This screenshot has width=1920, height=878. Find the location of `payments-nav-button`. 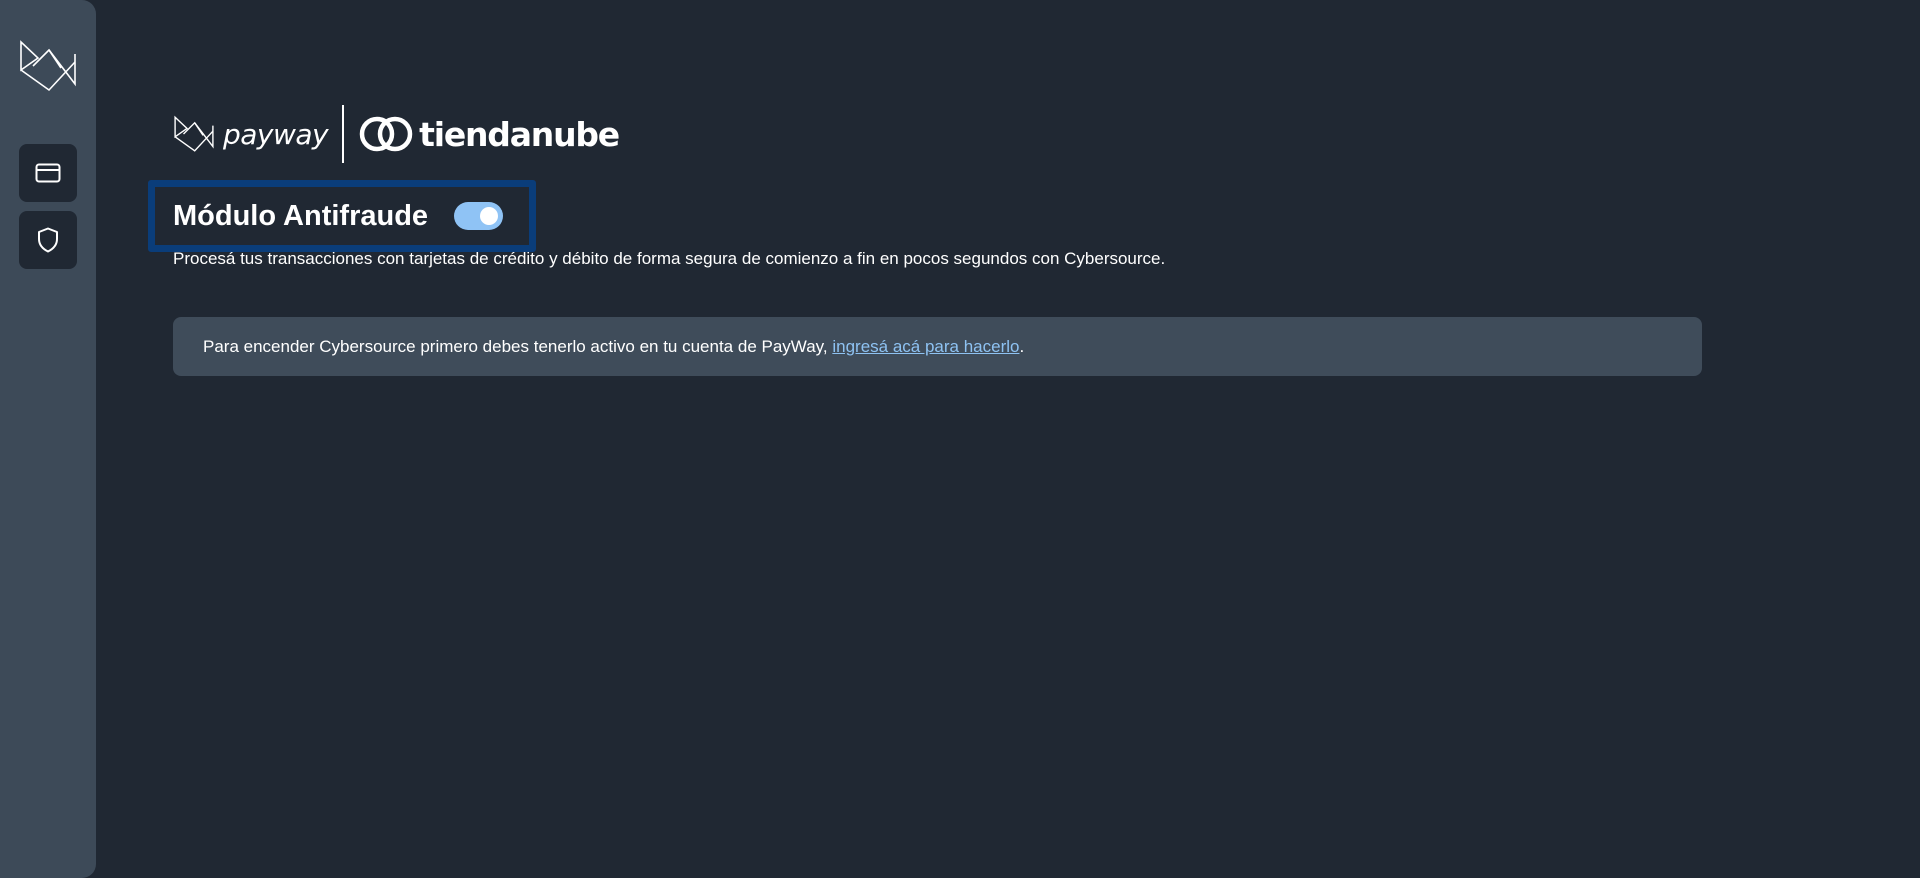

payments-nav-button is located at coordinates (48, 173).